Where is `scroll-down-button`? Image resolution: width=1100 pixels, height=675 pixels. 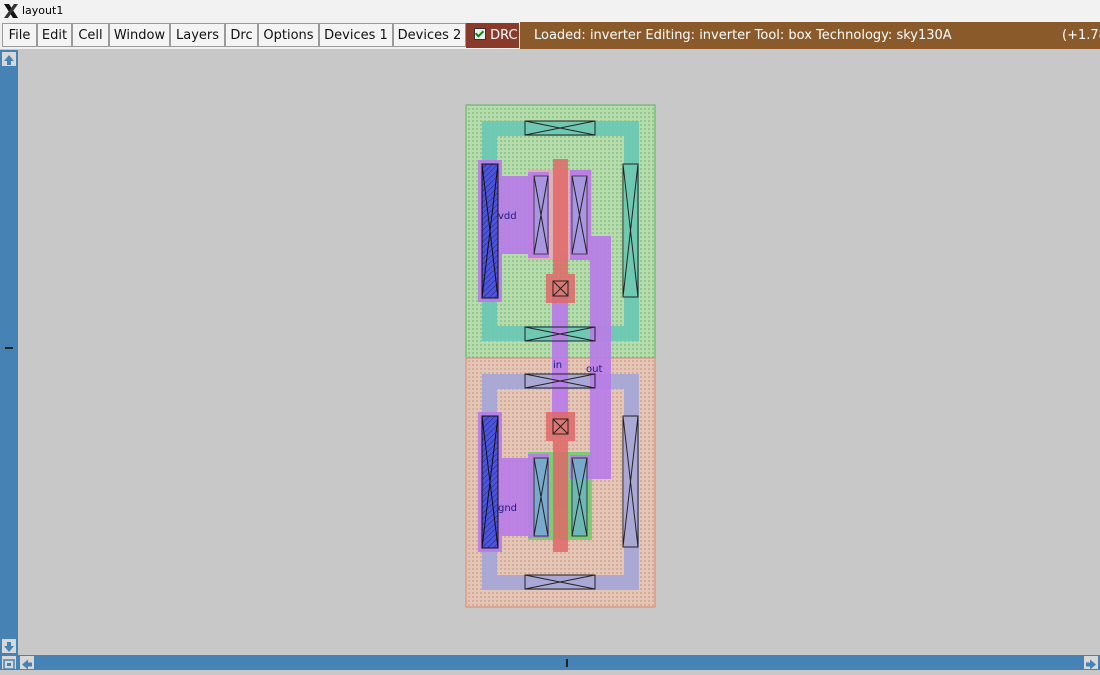
scroll-down-button is located at coordinates (9, 646).